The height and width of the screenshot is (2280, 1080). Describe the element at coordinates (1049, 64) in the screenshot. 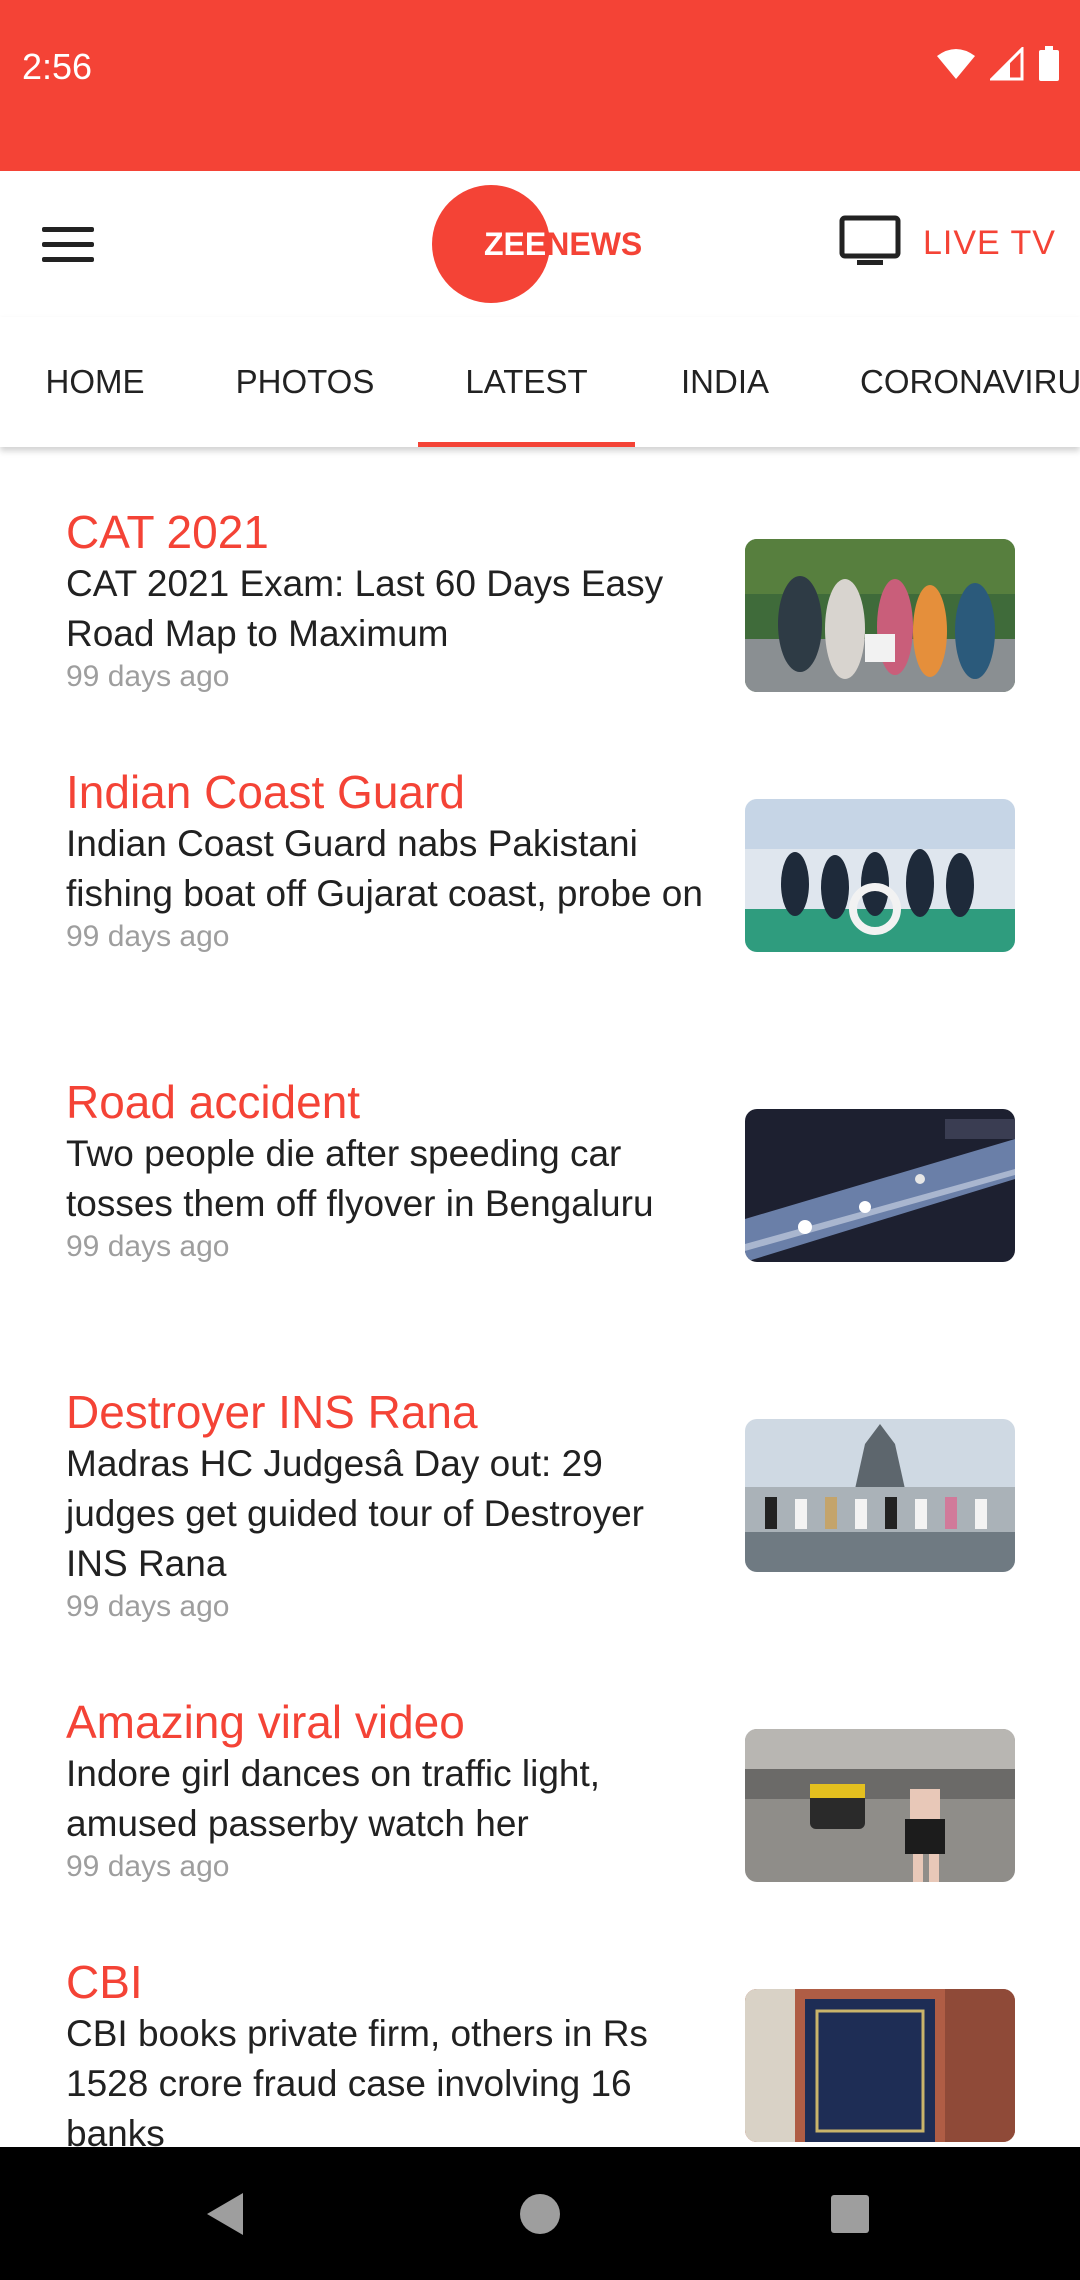

I see `battery-icon` at that location.